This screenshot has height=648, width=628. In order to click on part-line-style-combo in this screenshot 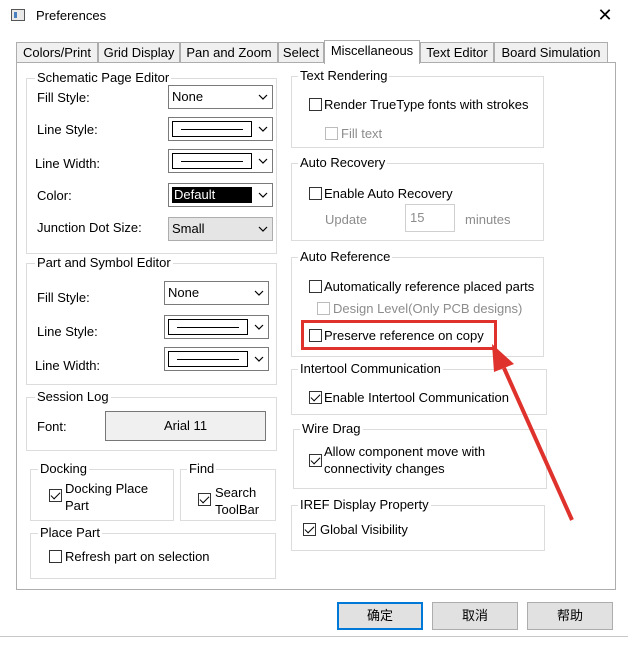, I will do `click(216, 327)`.